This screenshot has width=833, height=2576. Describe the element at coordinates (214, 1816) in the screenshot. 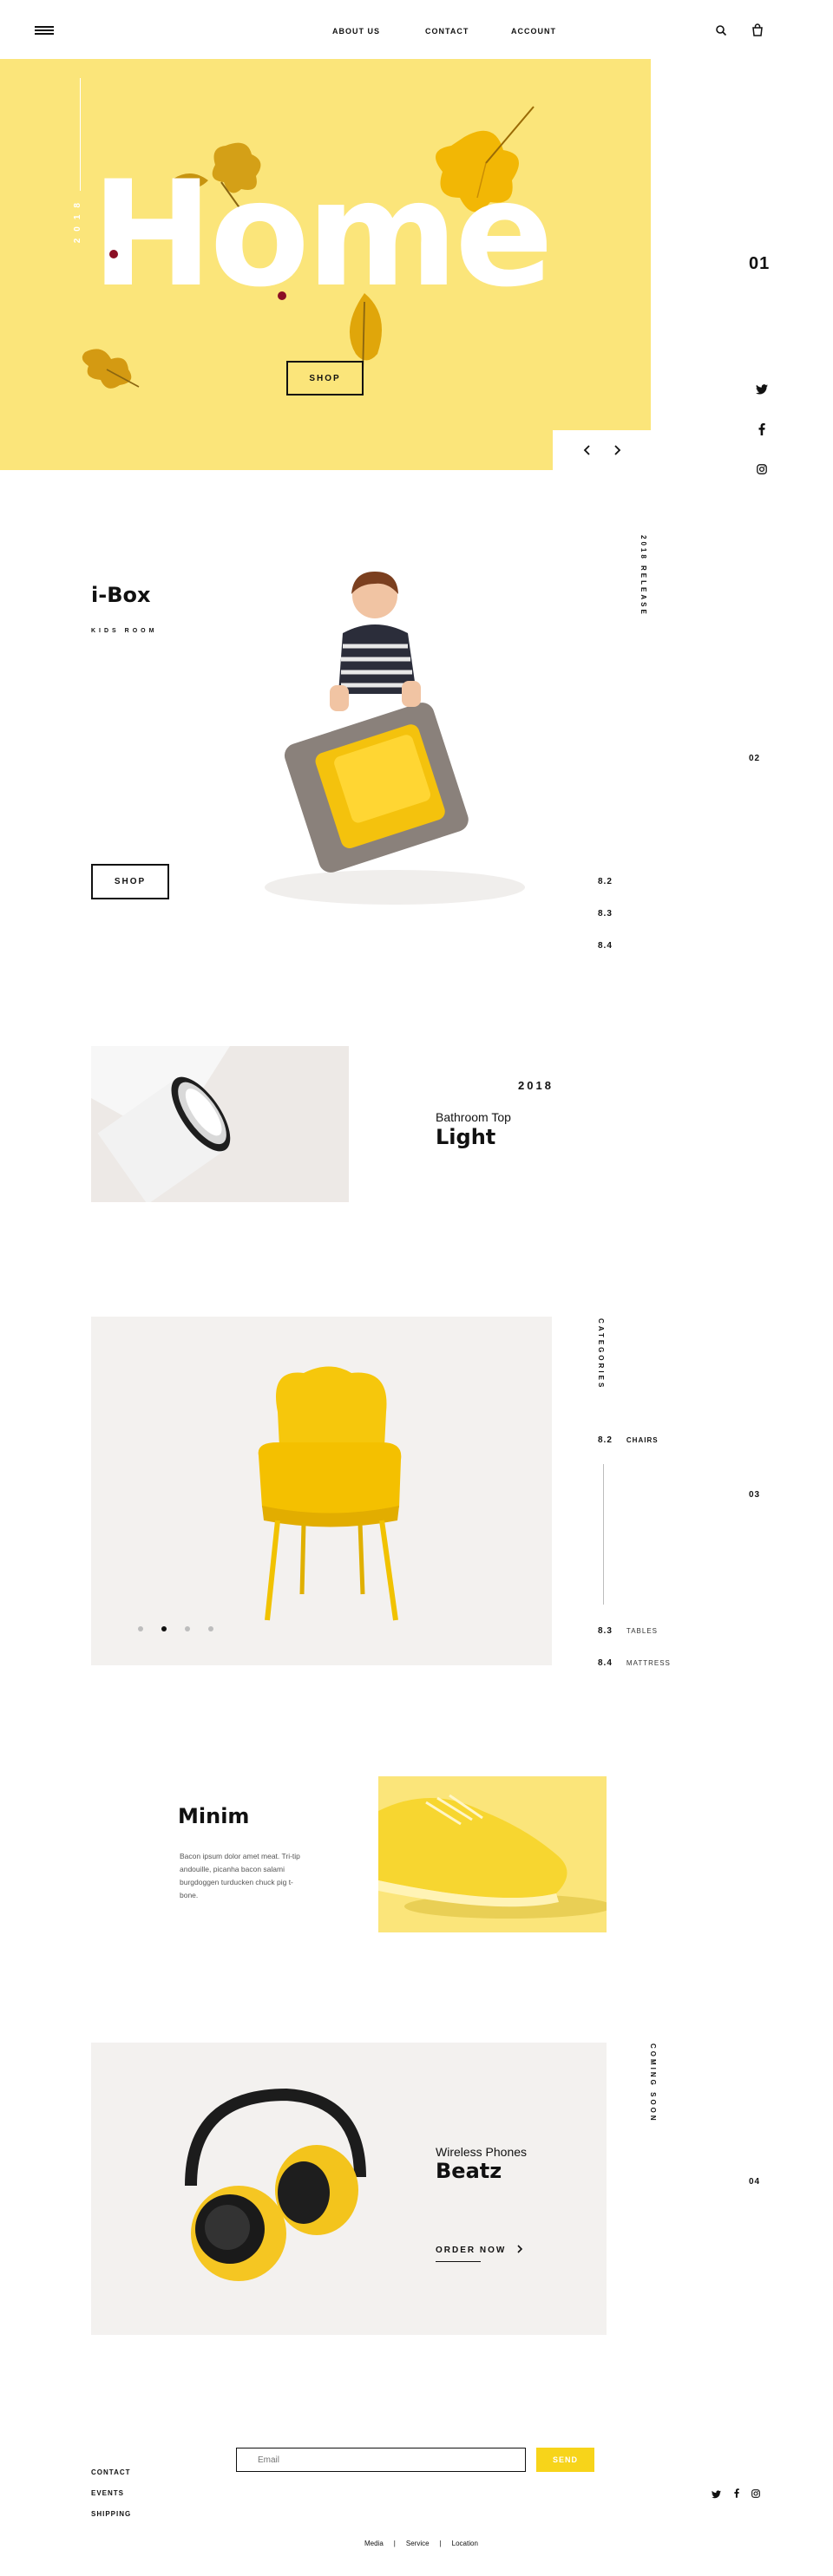

I see `minim-title: Minim` at that location.